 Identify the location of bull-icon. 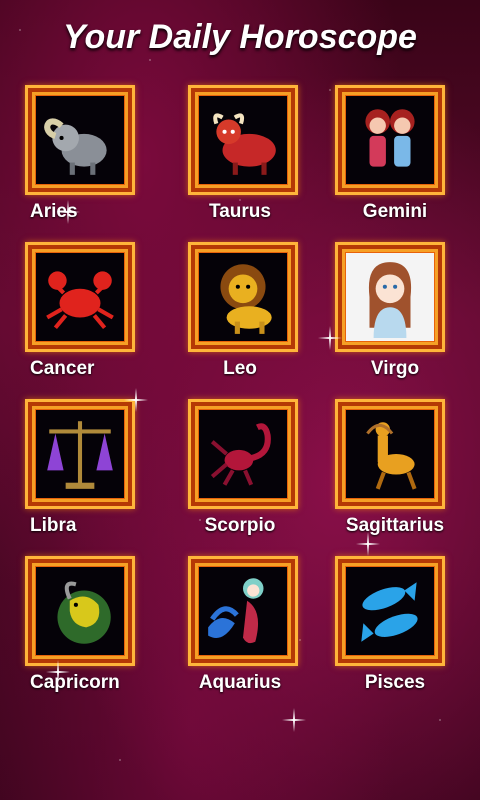
(244, 144).